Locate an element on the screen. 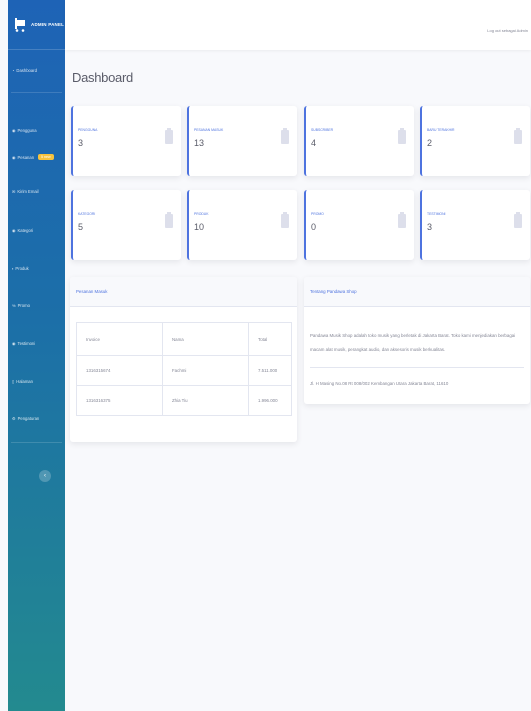 The image size is (531, 711). sidebar-item-promo: % Promo is located at coordinates (21, 305).